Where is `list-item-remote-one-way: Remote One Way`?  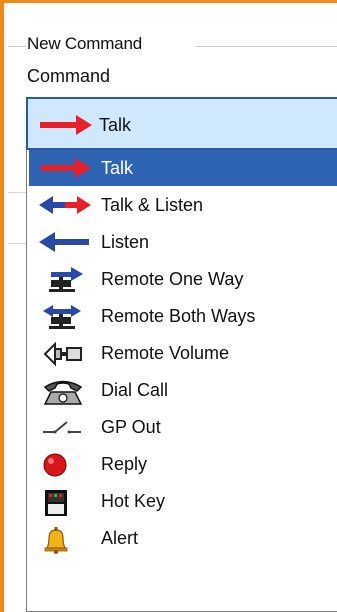 list-item-remote-one-way: Remote One Way is located at coordinates (183, 279).